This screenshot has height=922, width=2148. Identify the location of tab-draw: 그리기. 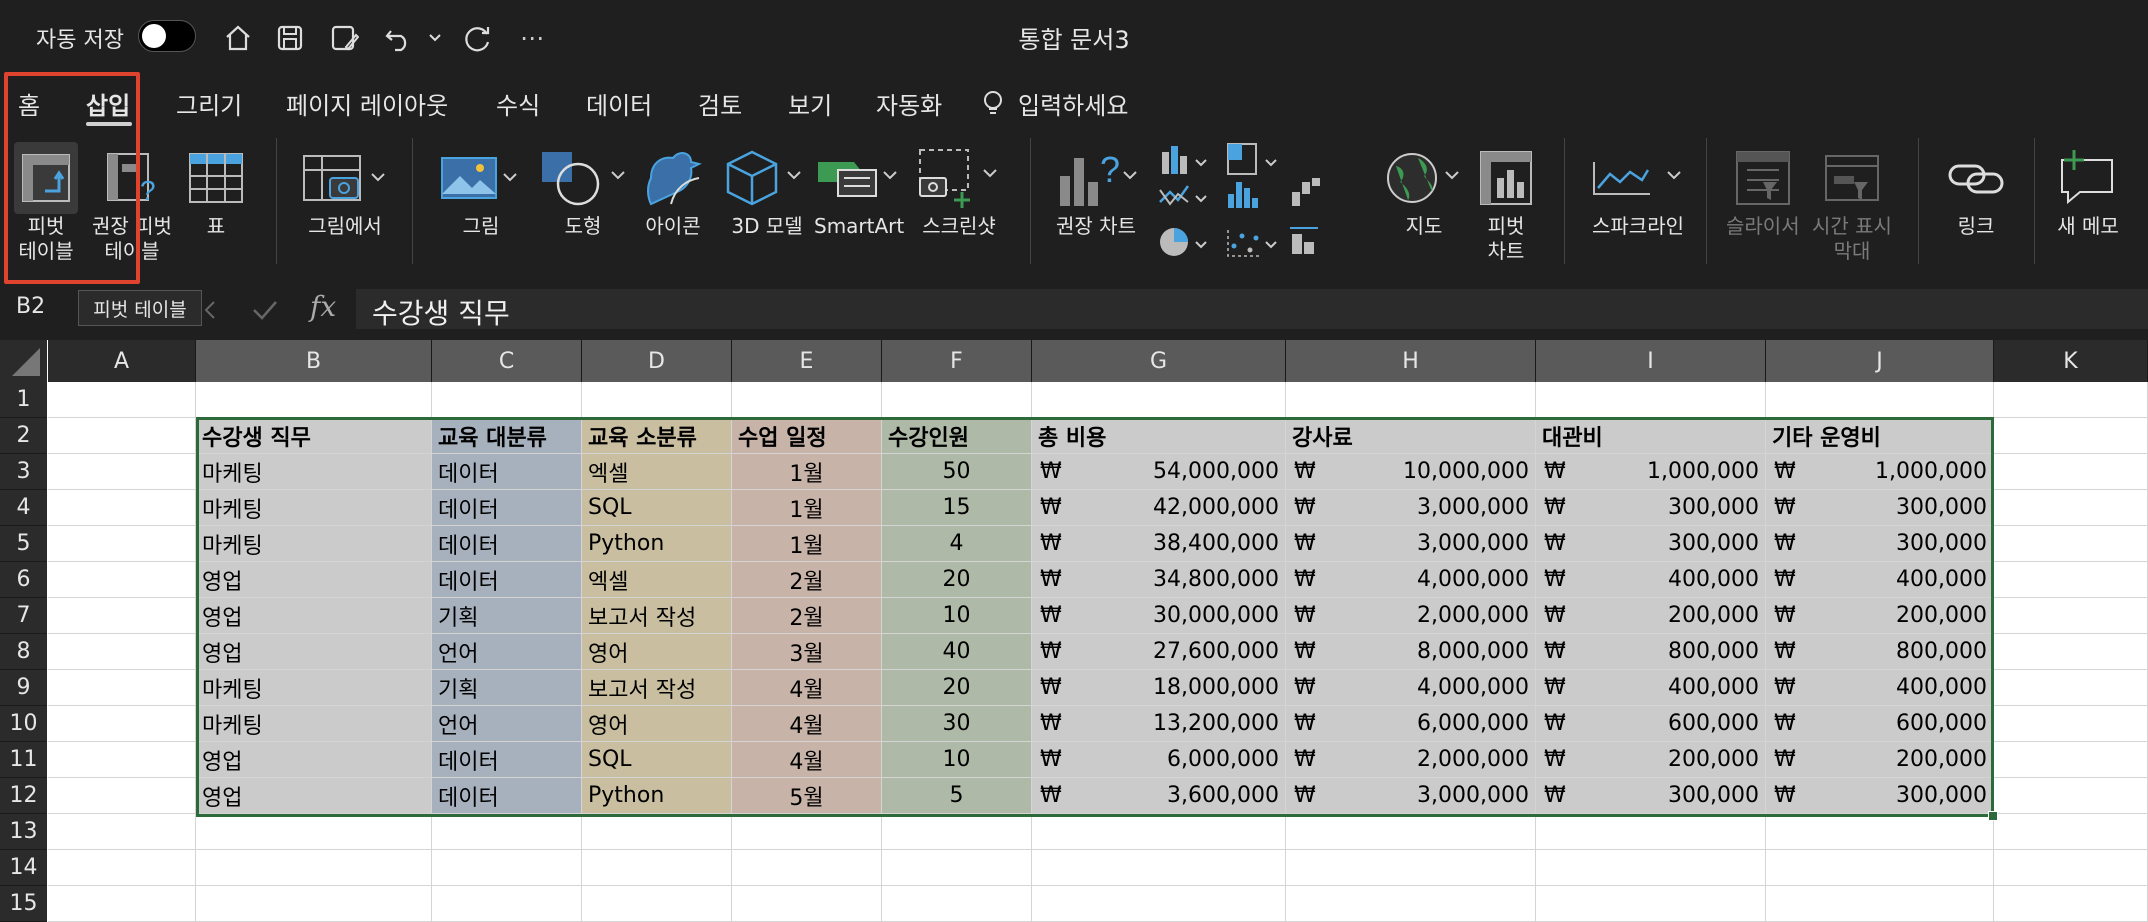
(209, 103).